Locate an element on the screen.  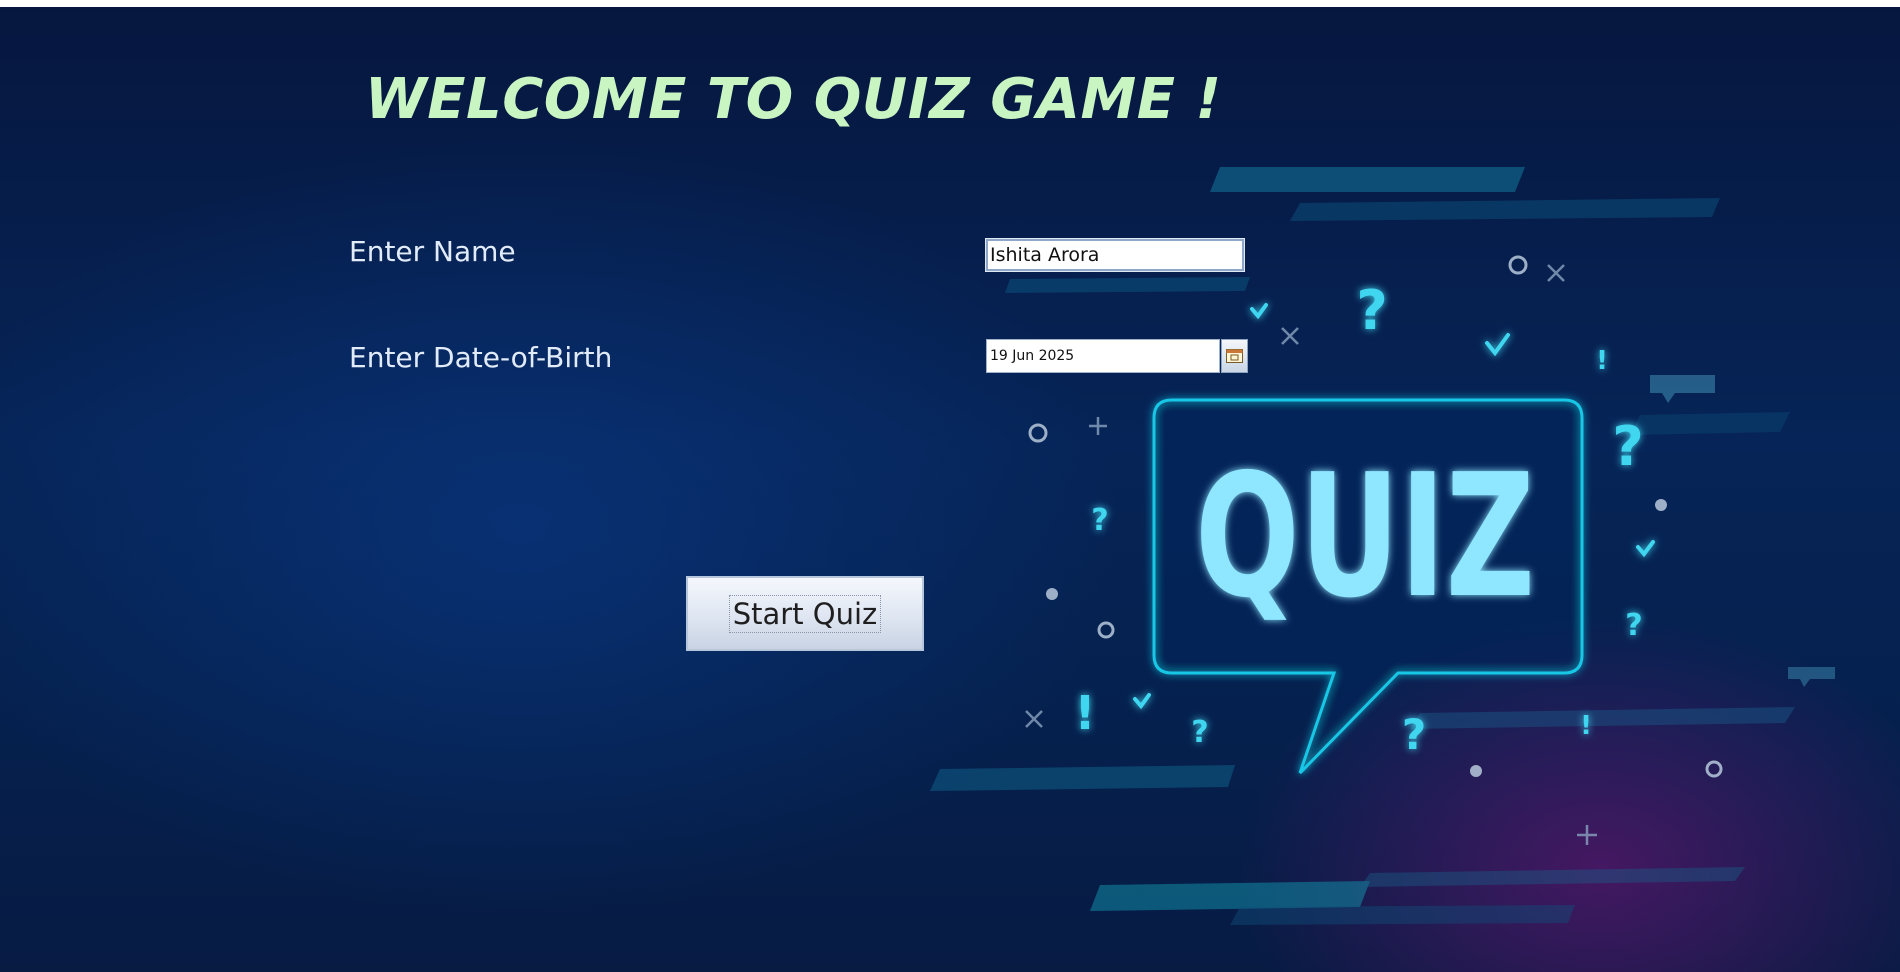
dob-input is located at coordinates (1103, 356).